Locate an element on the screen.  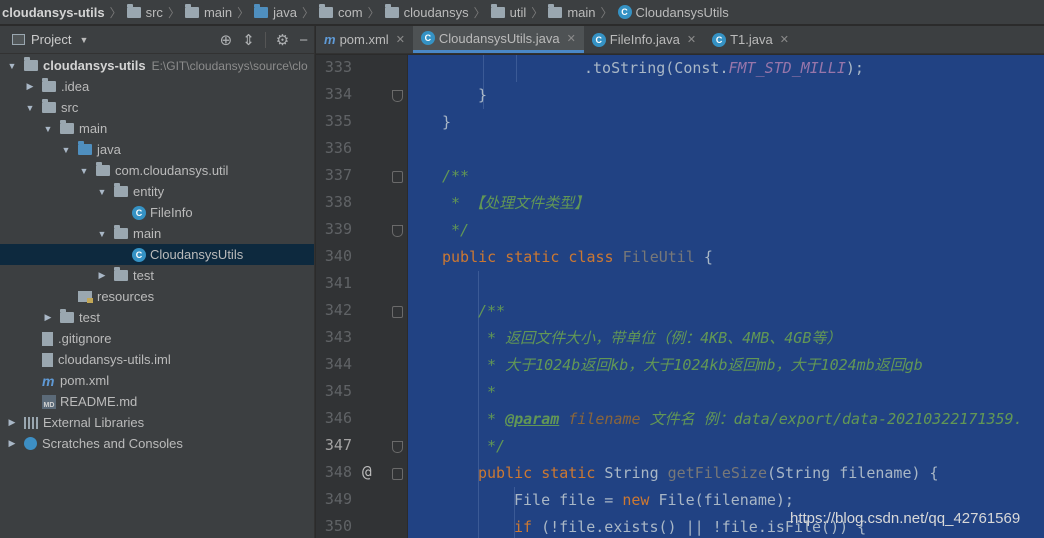
hide-panel-icon: − is located at coordinates (303, 40).